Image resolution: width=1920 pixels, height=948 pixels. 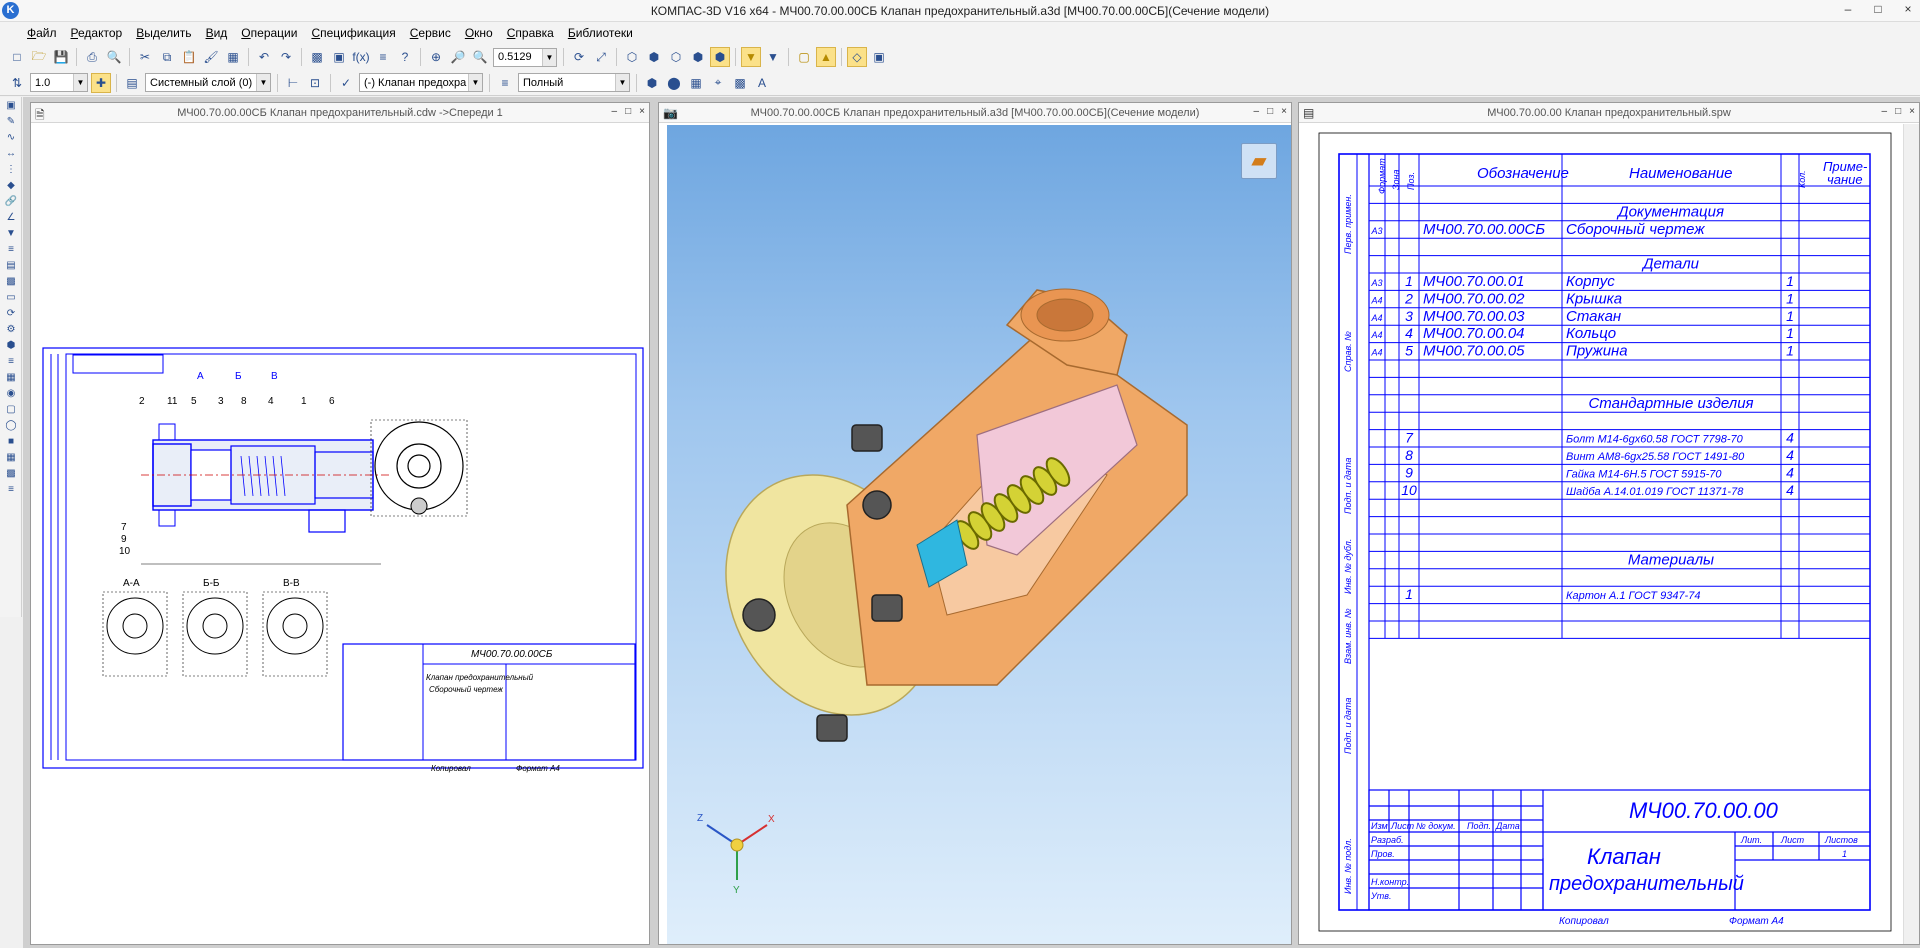 What do you see at coordinates (751, 57) in the screenshot?
I see `filter-icon: ▼` at bounding box center [751, 57].